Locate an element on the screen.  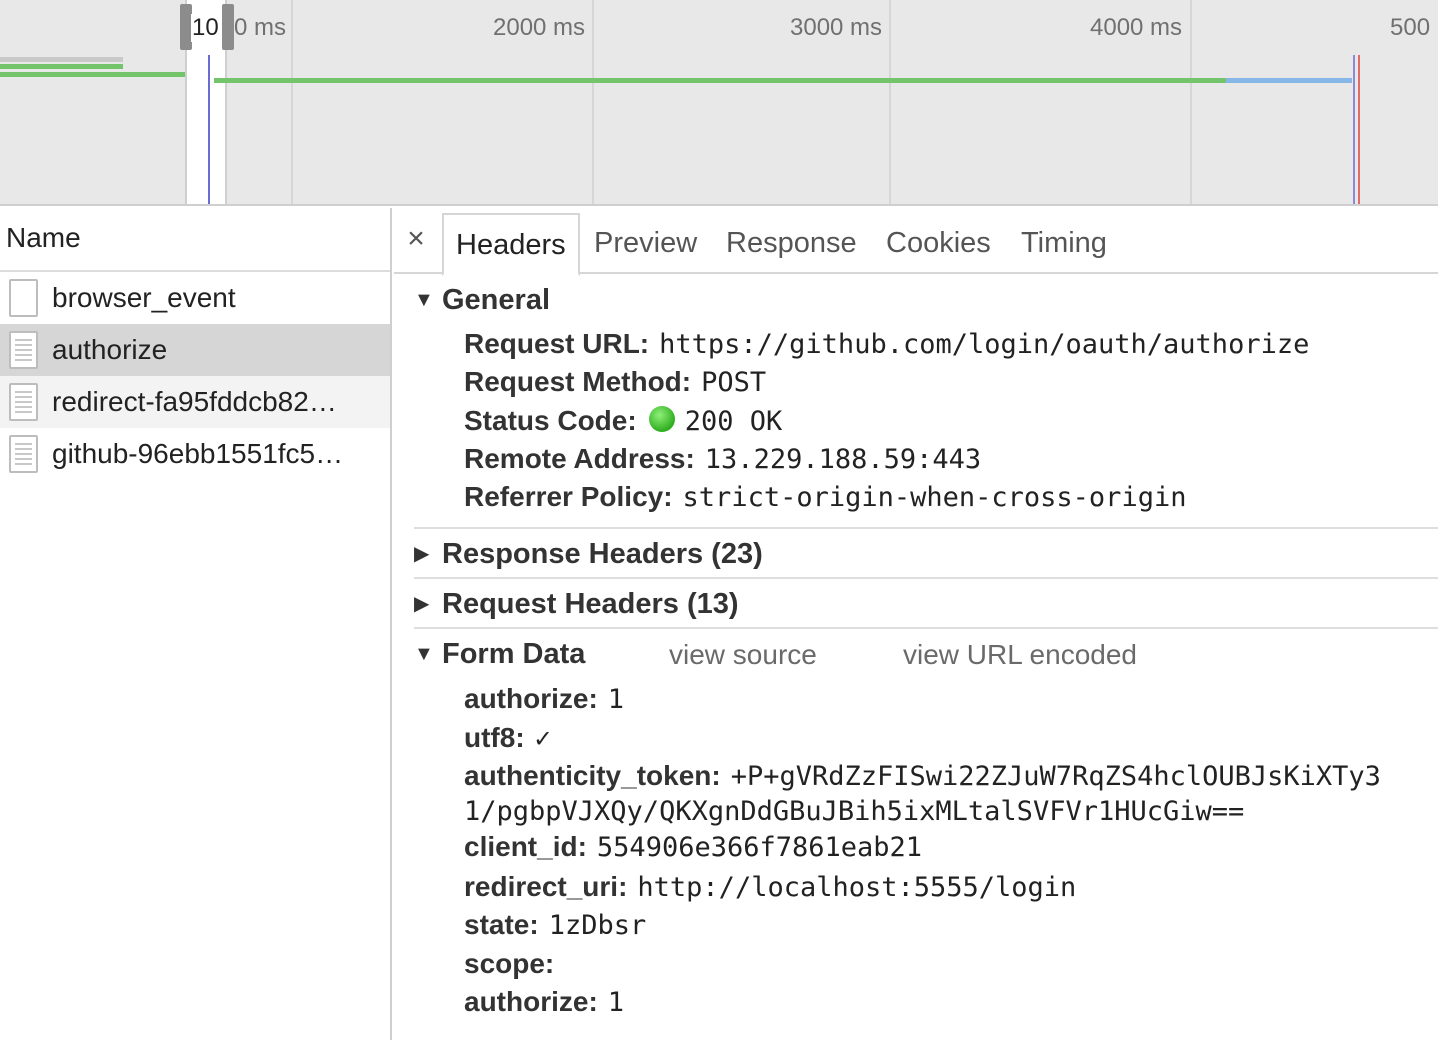
form-authorize-row: authorize: 1 is located at coordinates (544, 699).